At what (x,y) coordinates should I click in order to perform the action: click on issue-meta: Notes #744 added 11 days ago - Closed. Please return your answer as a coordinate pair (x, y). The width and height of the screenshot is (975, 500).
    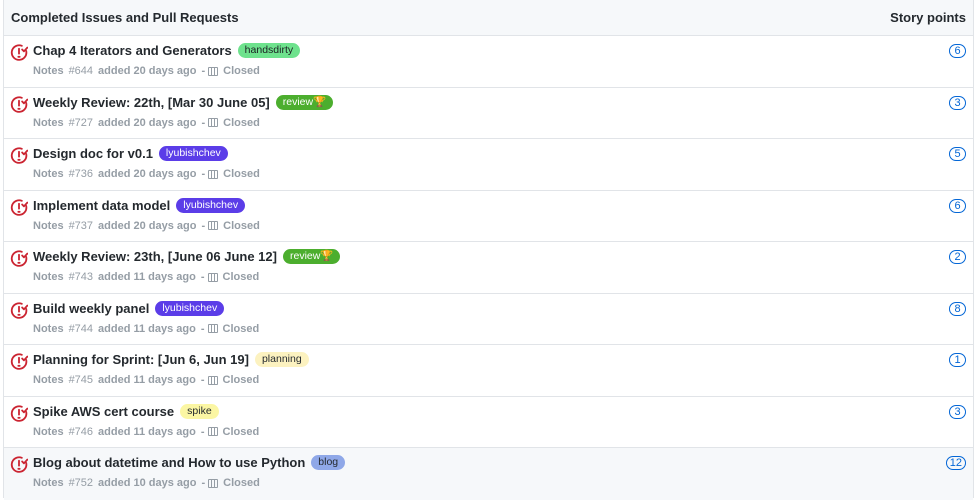
    Looking at the image, I should click on (148, 329).